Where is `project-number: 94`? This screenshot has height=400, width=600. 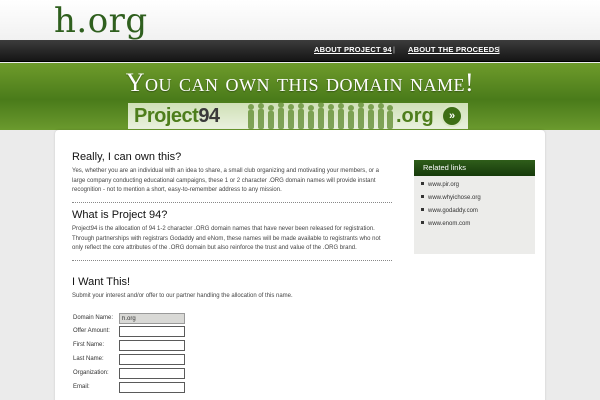
project-number: 94 is located at coordinates (209, 116).